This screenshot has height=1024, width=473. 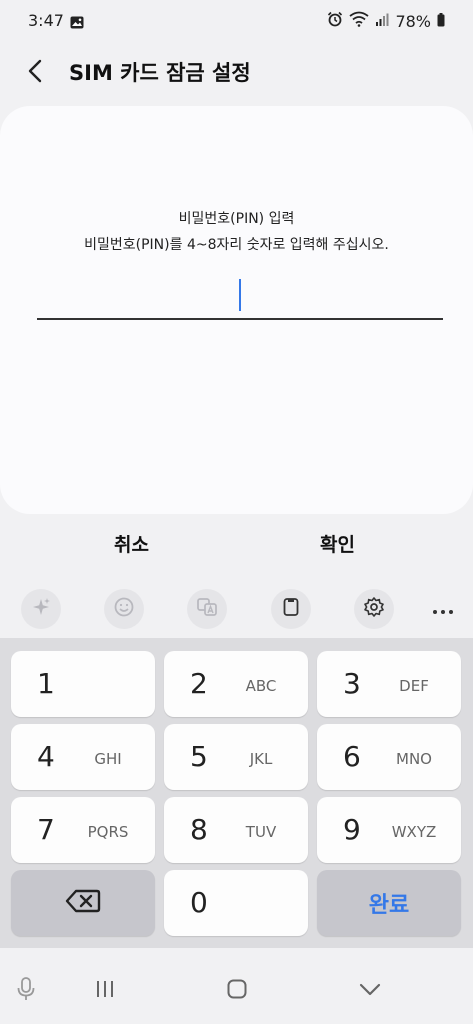 I want to click on emoji-icon, so click(x=124, y=609).